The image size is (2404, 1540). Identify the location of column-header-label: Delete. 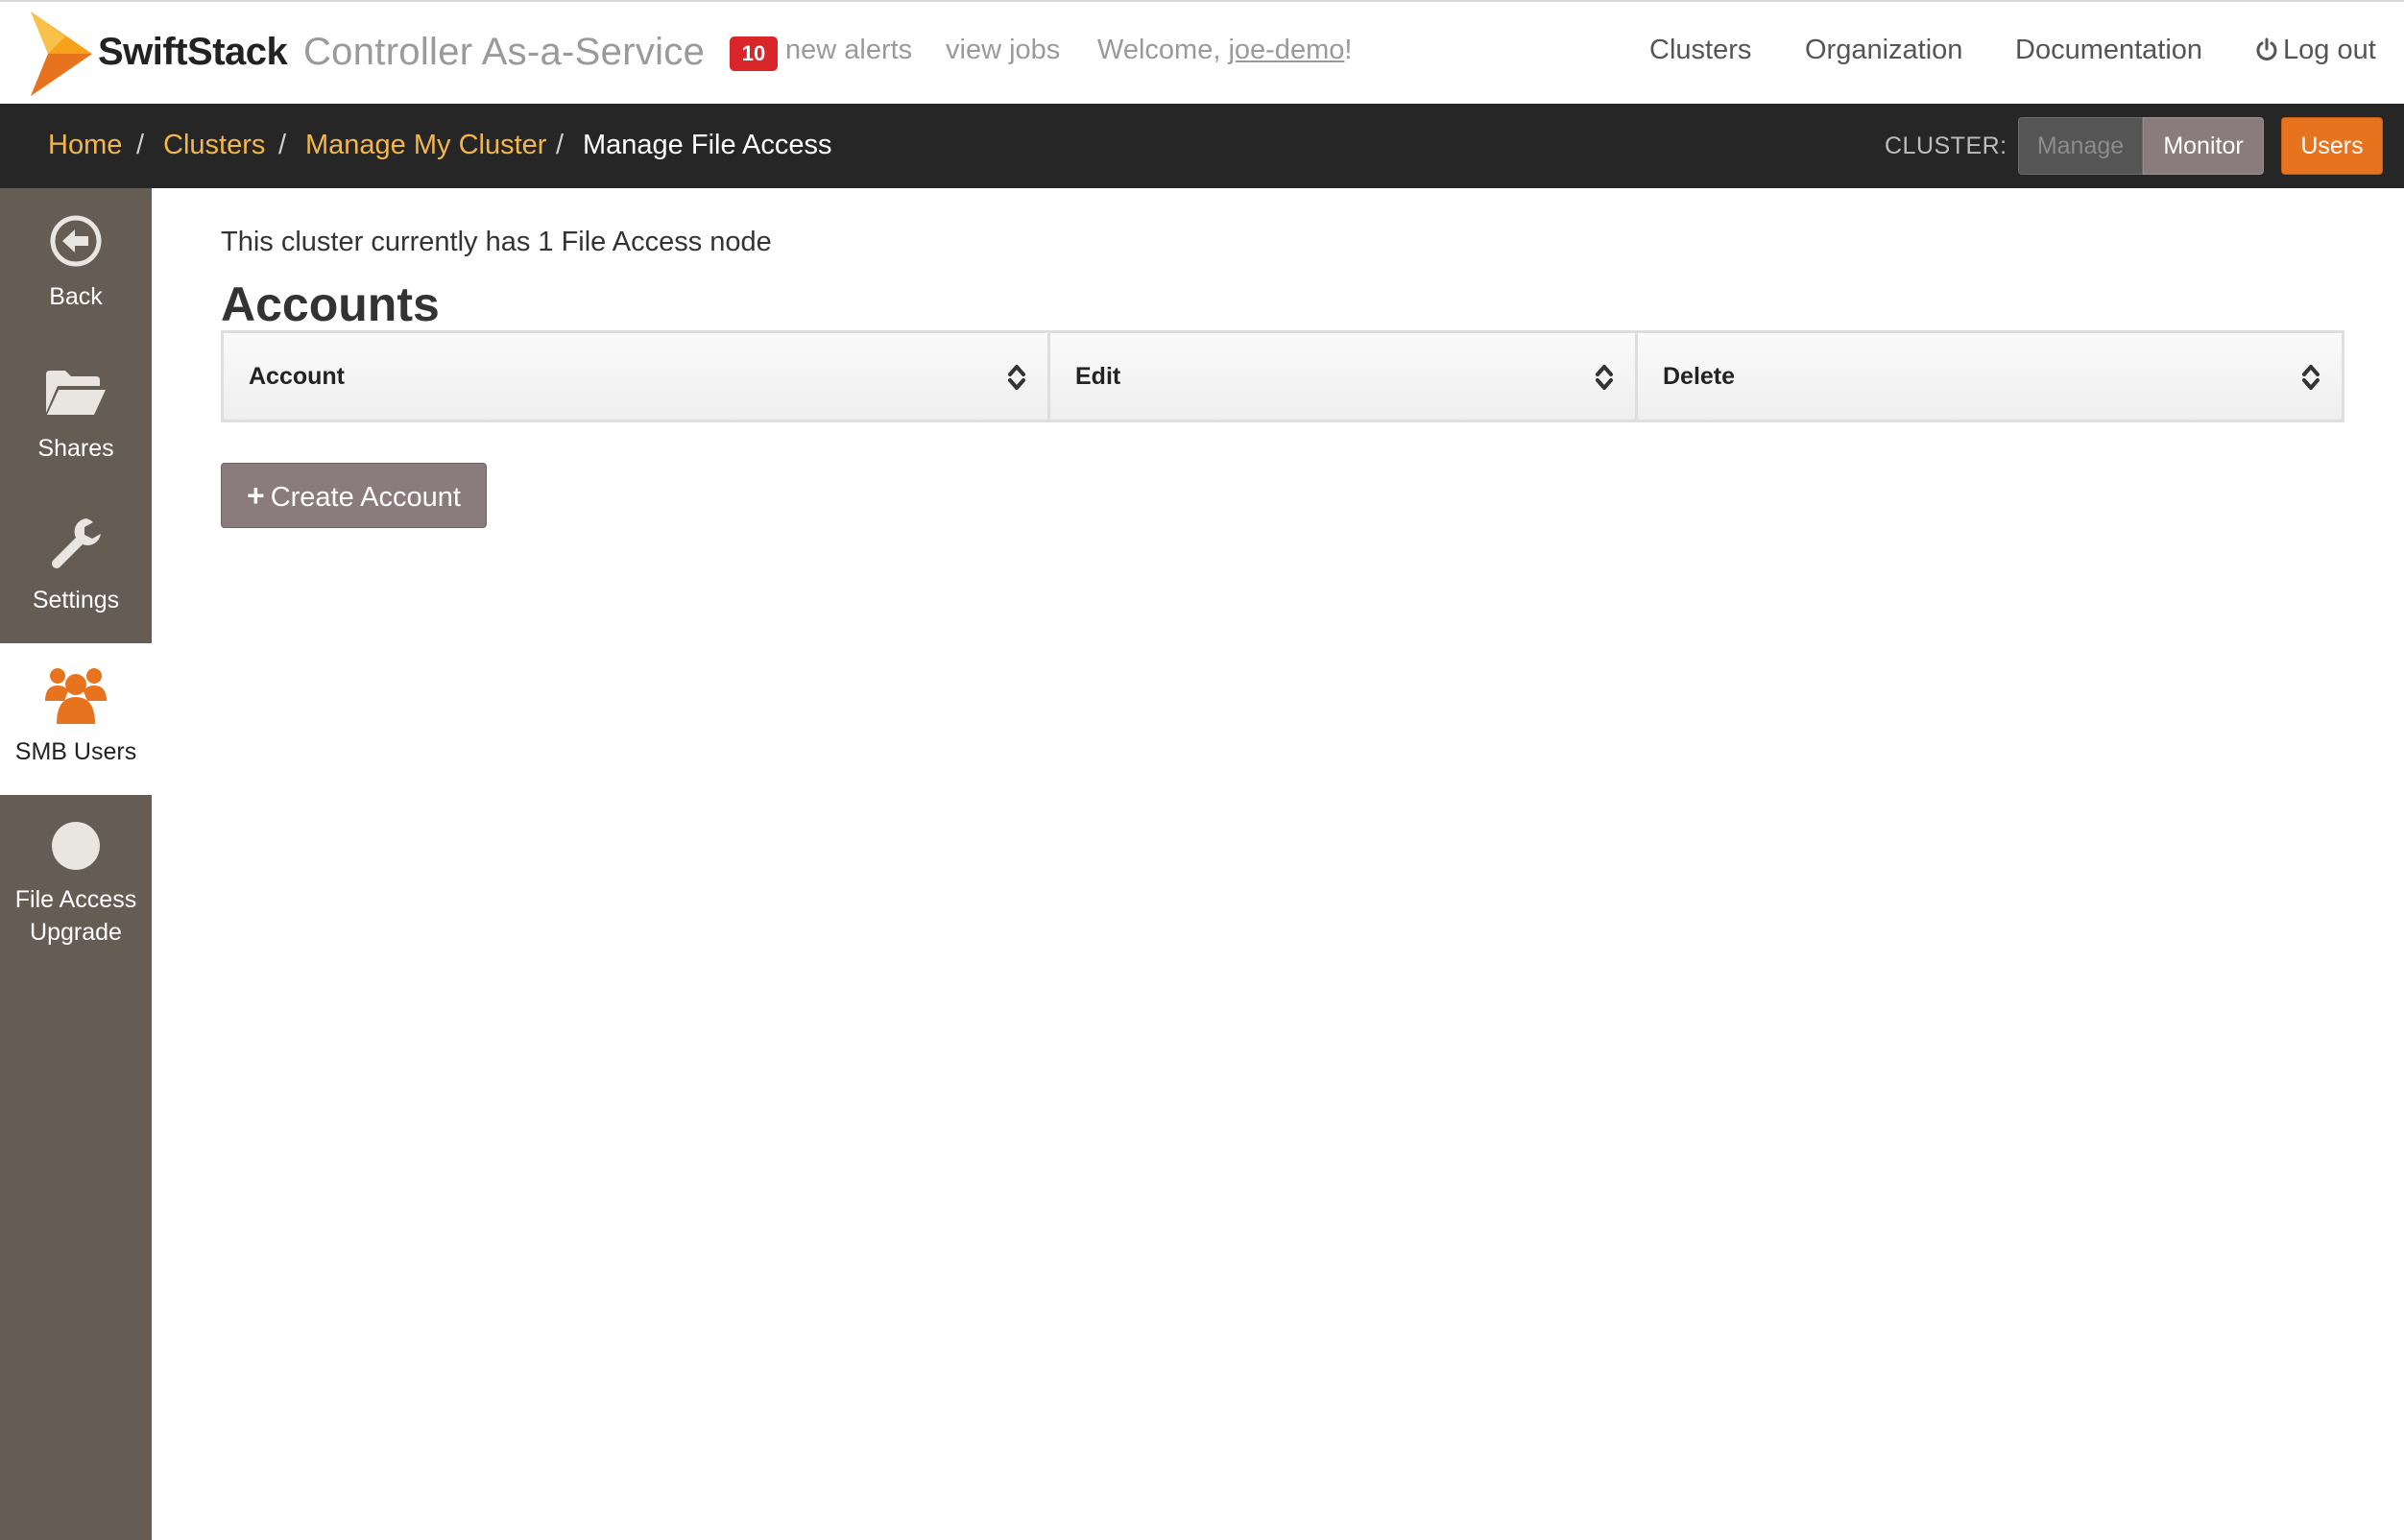
(1699, 376).